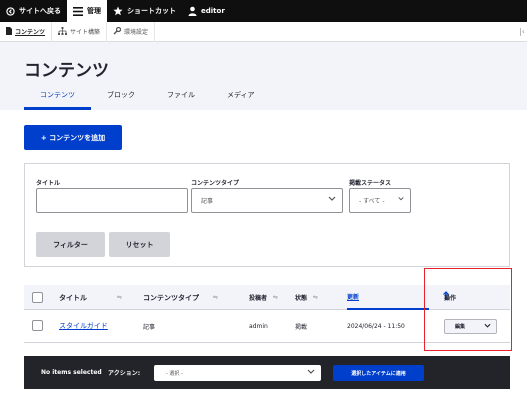 The height and width of the screenshot is (400, 527). I want to click on column-type: コンテンツタイプ ⇋, so click(180, 297).